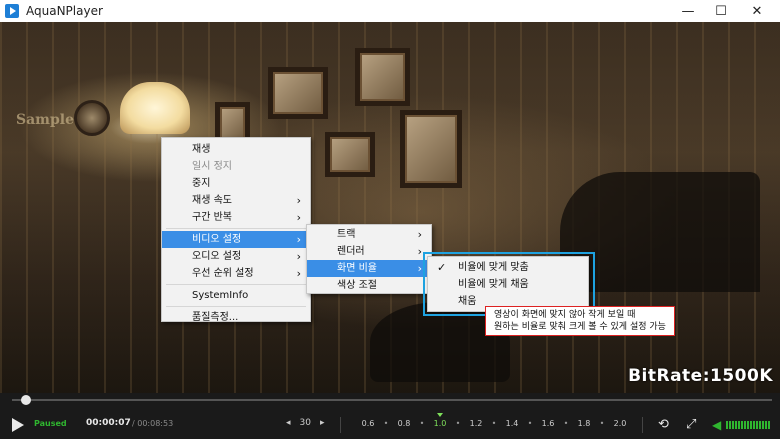  I want to click on skip-forward-icon: ▸, so click(322, 423).